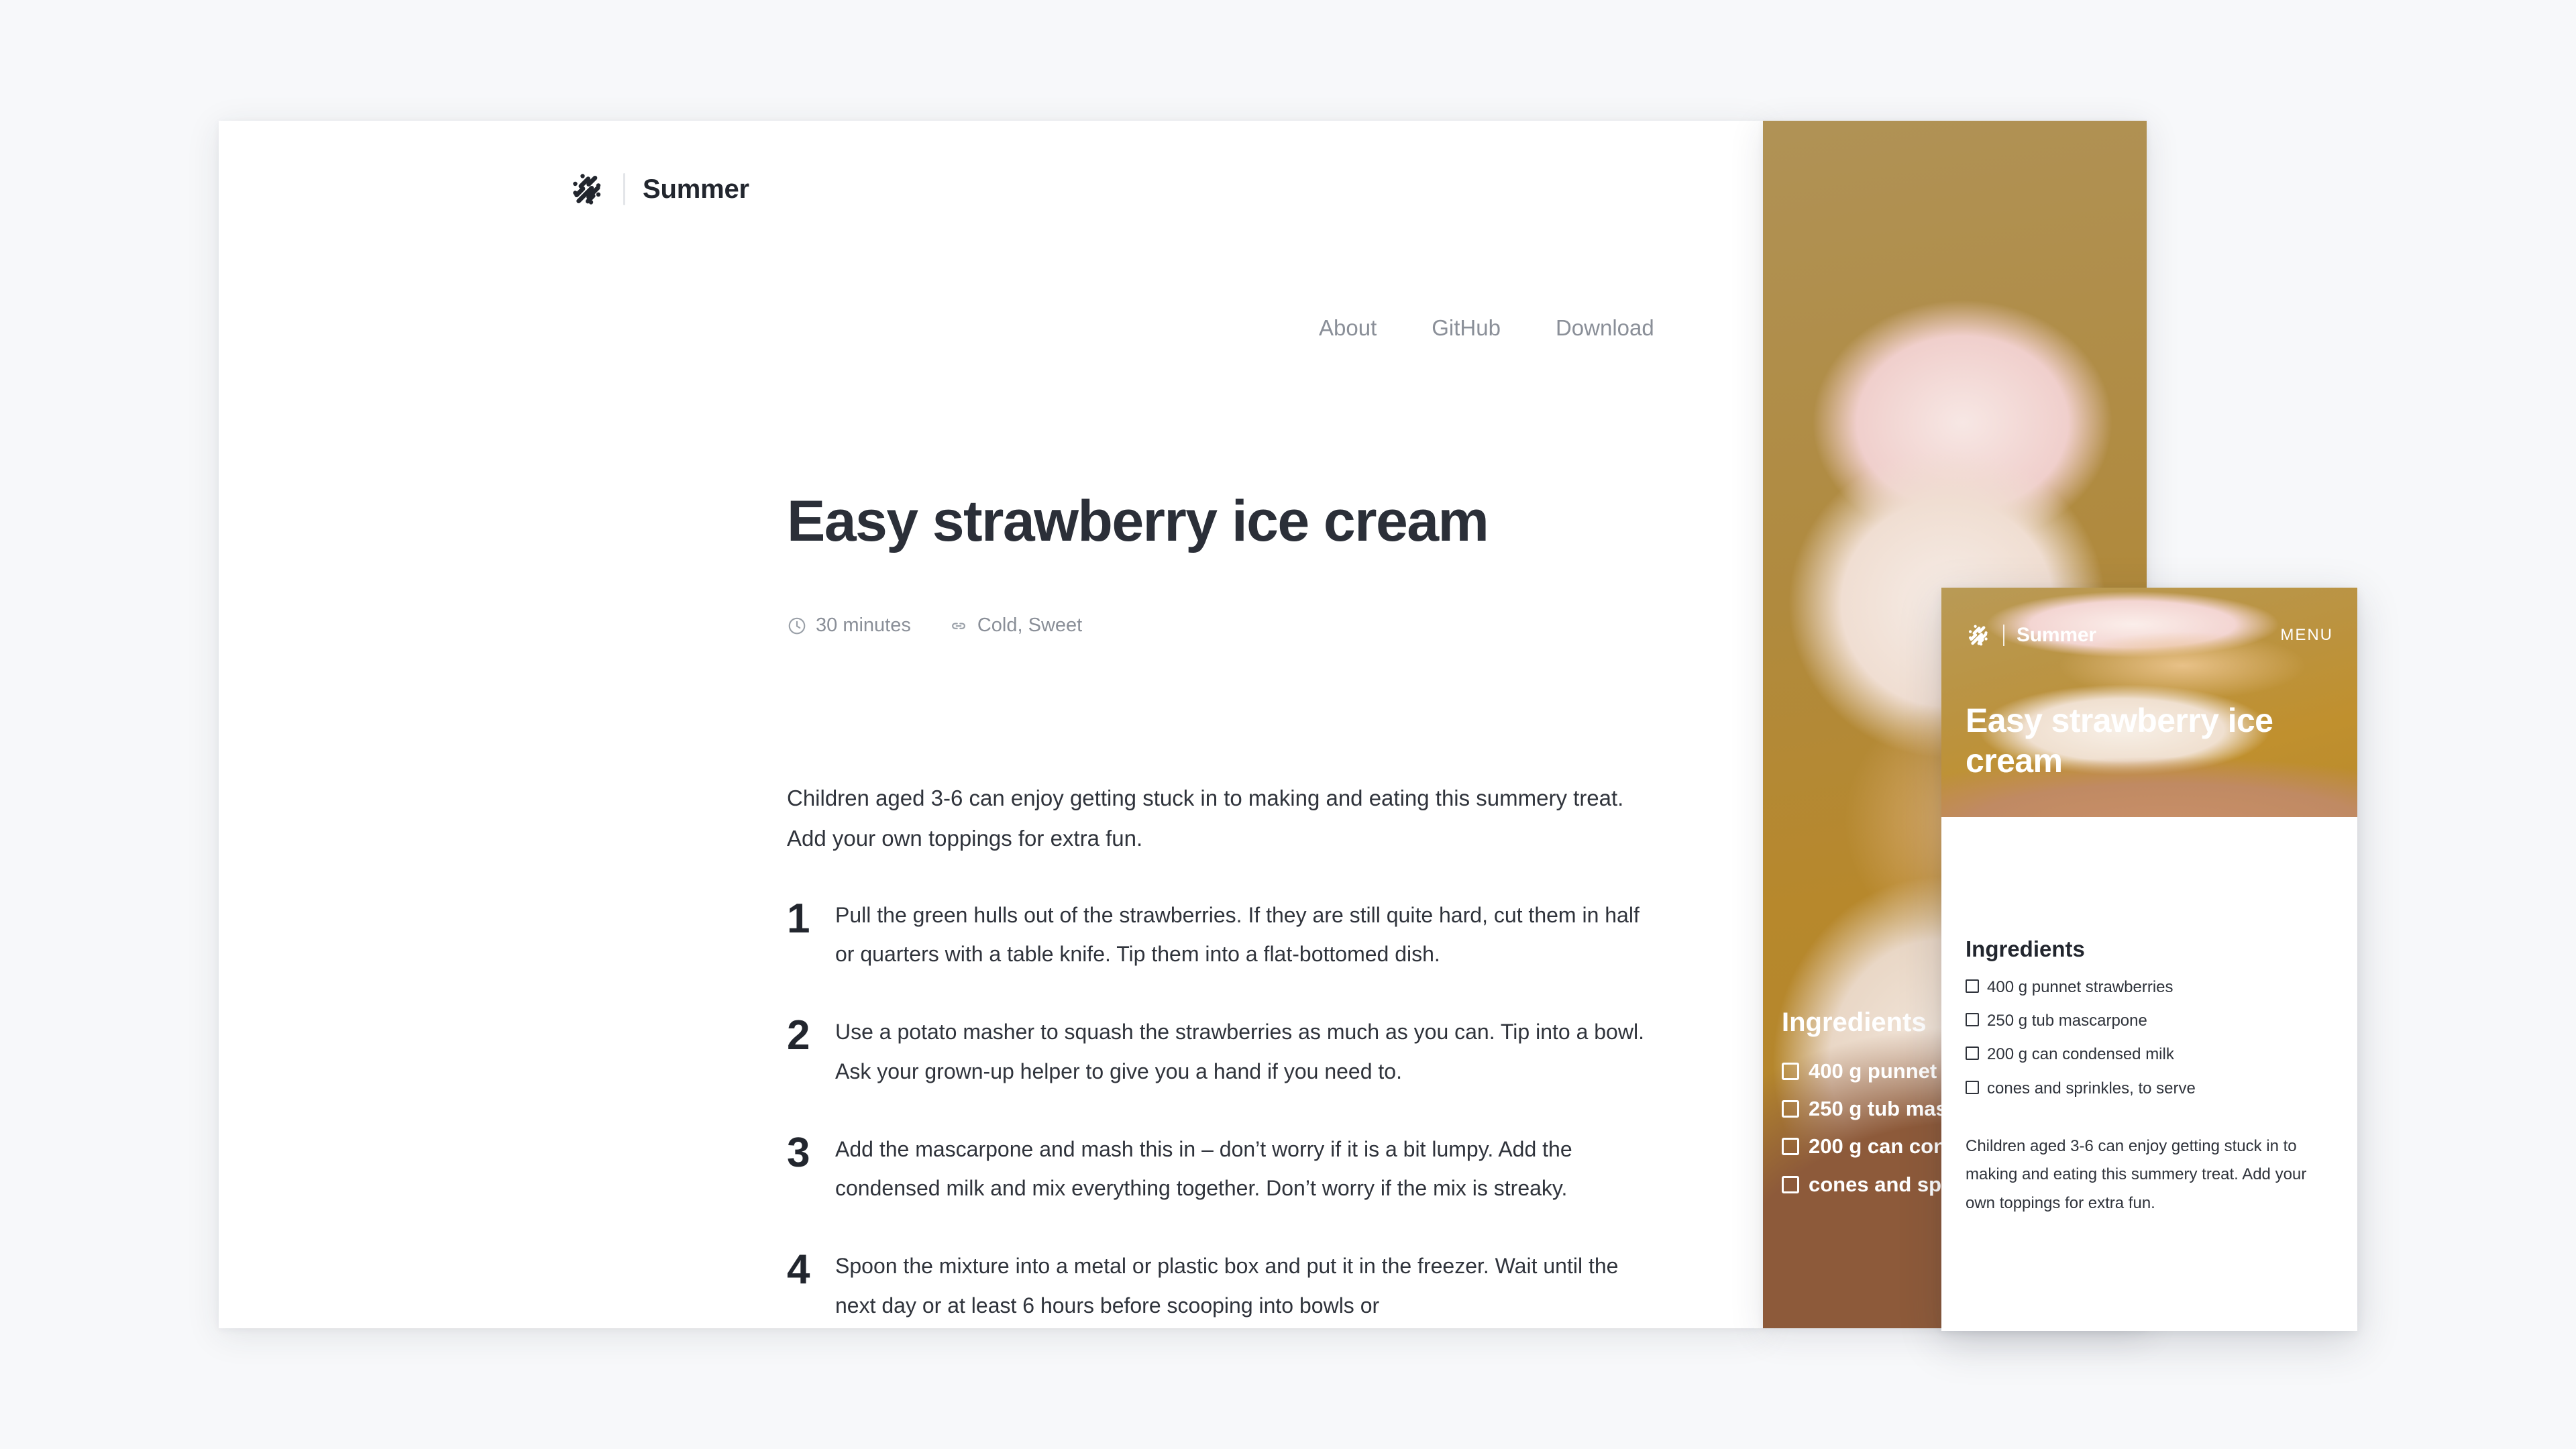 The width and height of the screenshot is (2576, 1449). Describe the element at coordinates (958, 625) in the screenshot. I see `link-icon` at that location.